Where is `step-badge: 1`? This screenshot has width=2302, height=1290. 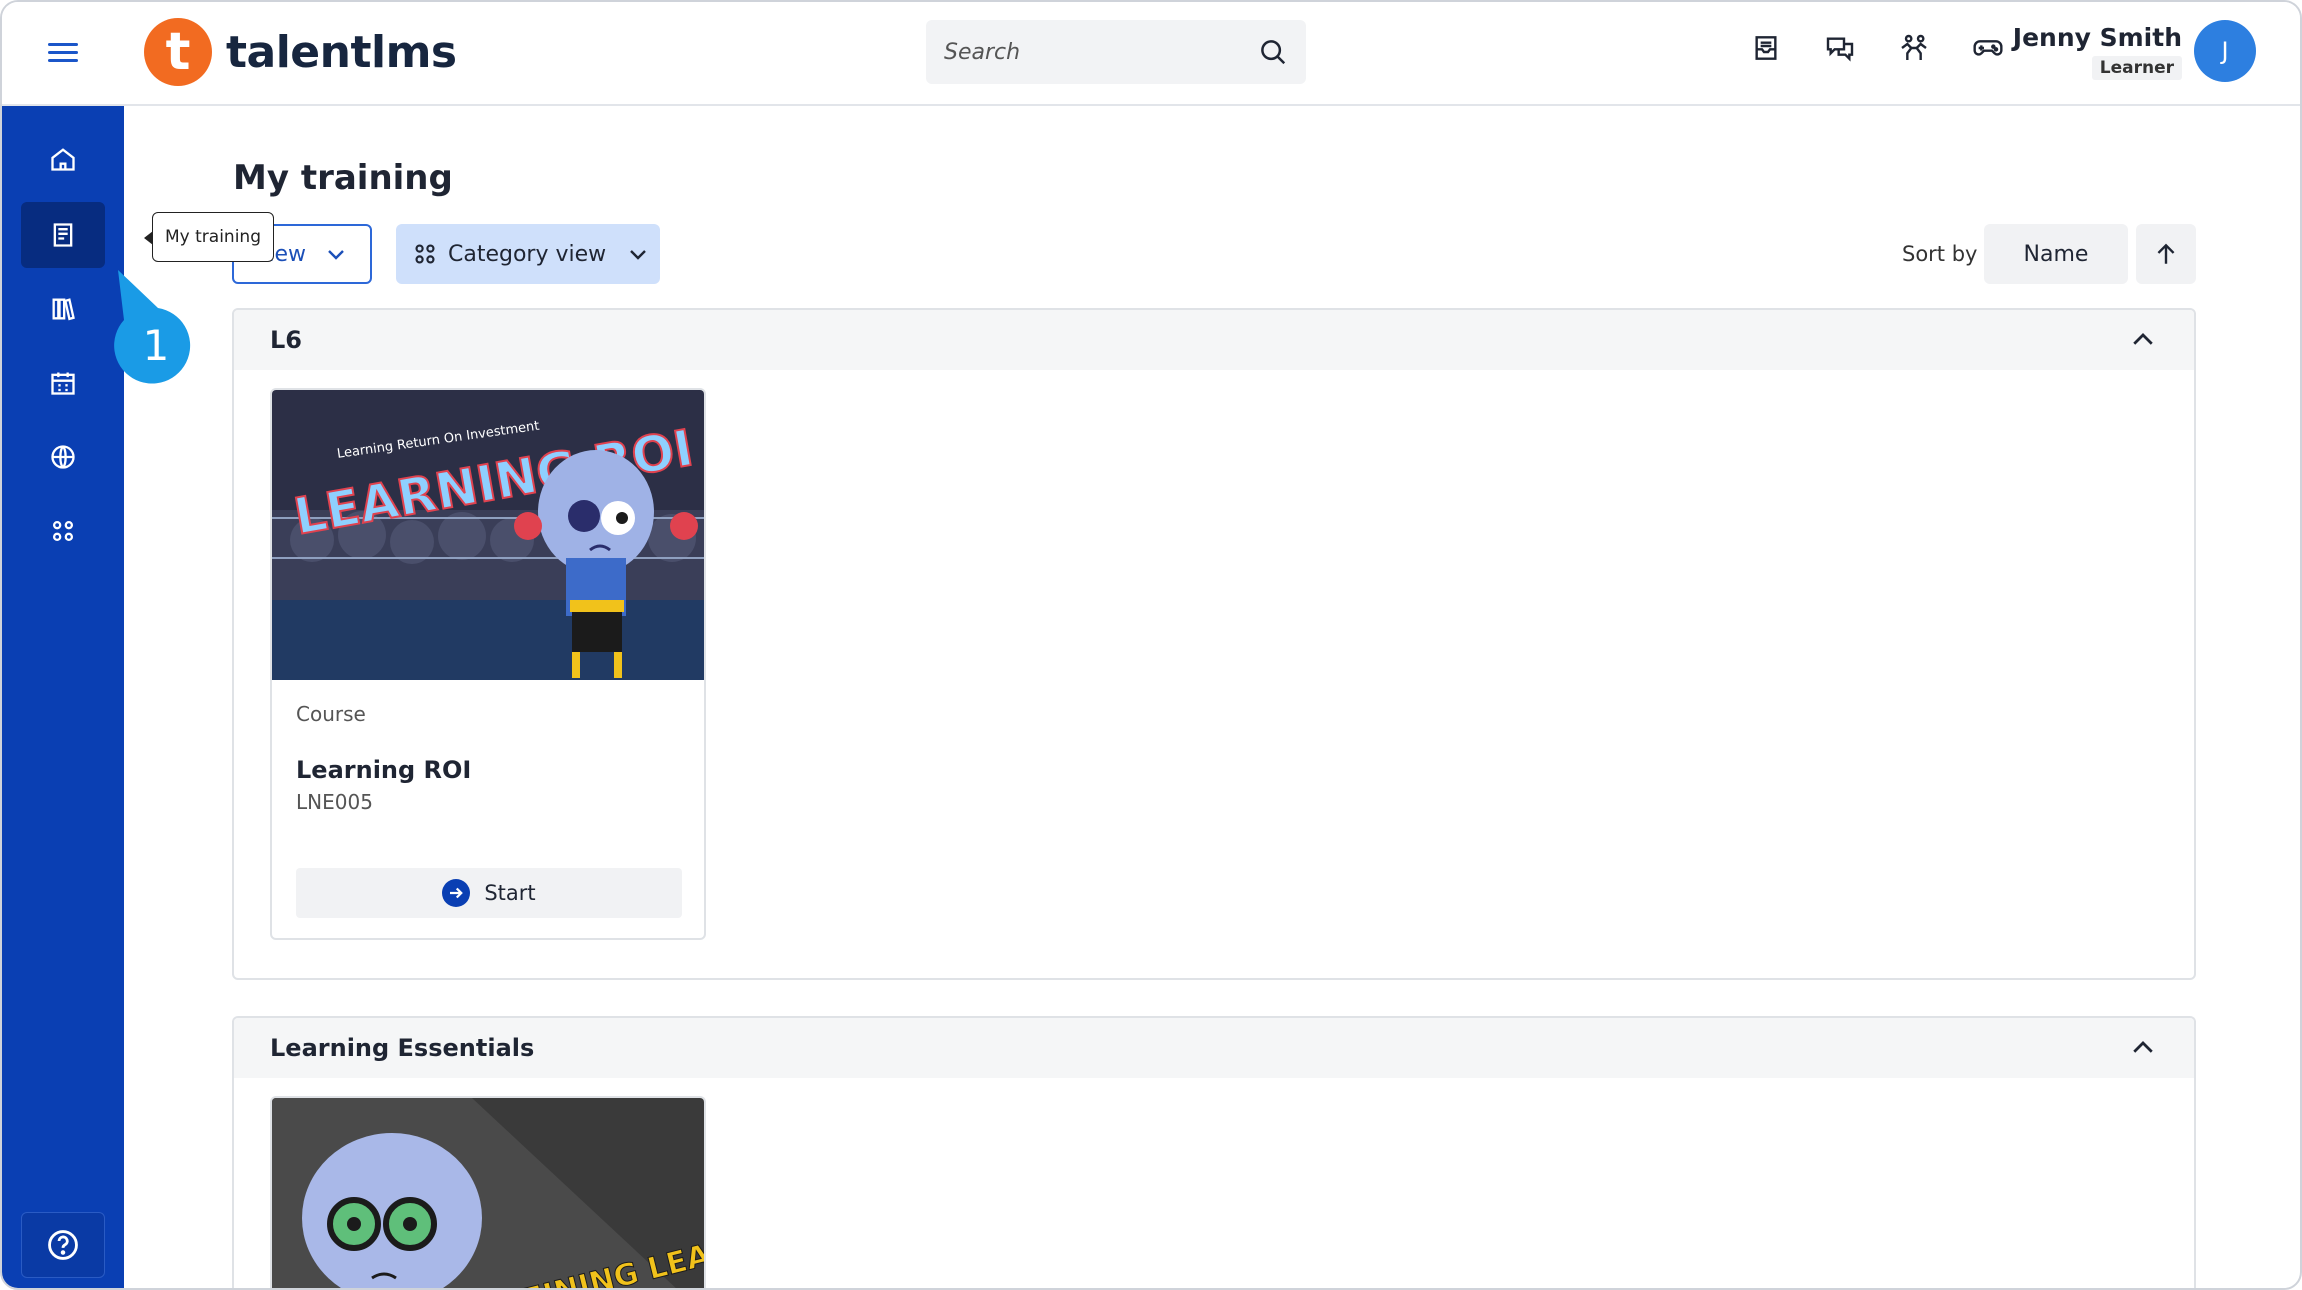 step-badge: 1 is located at coordinates (152, 327).